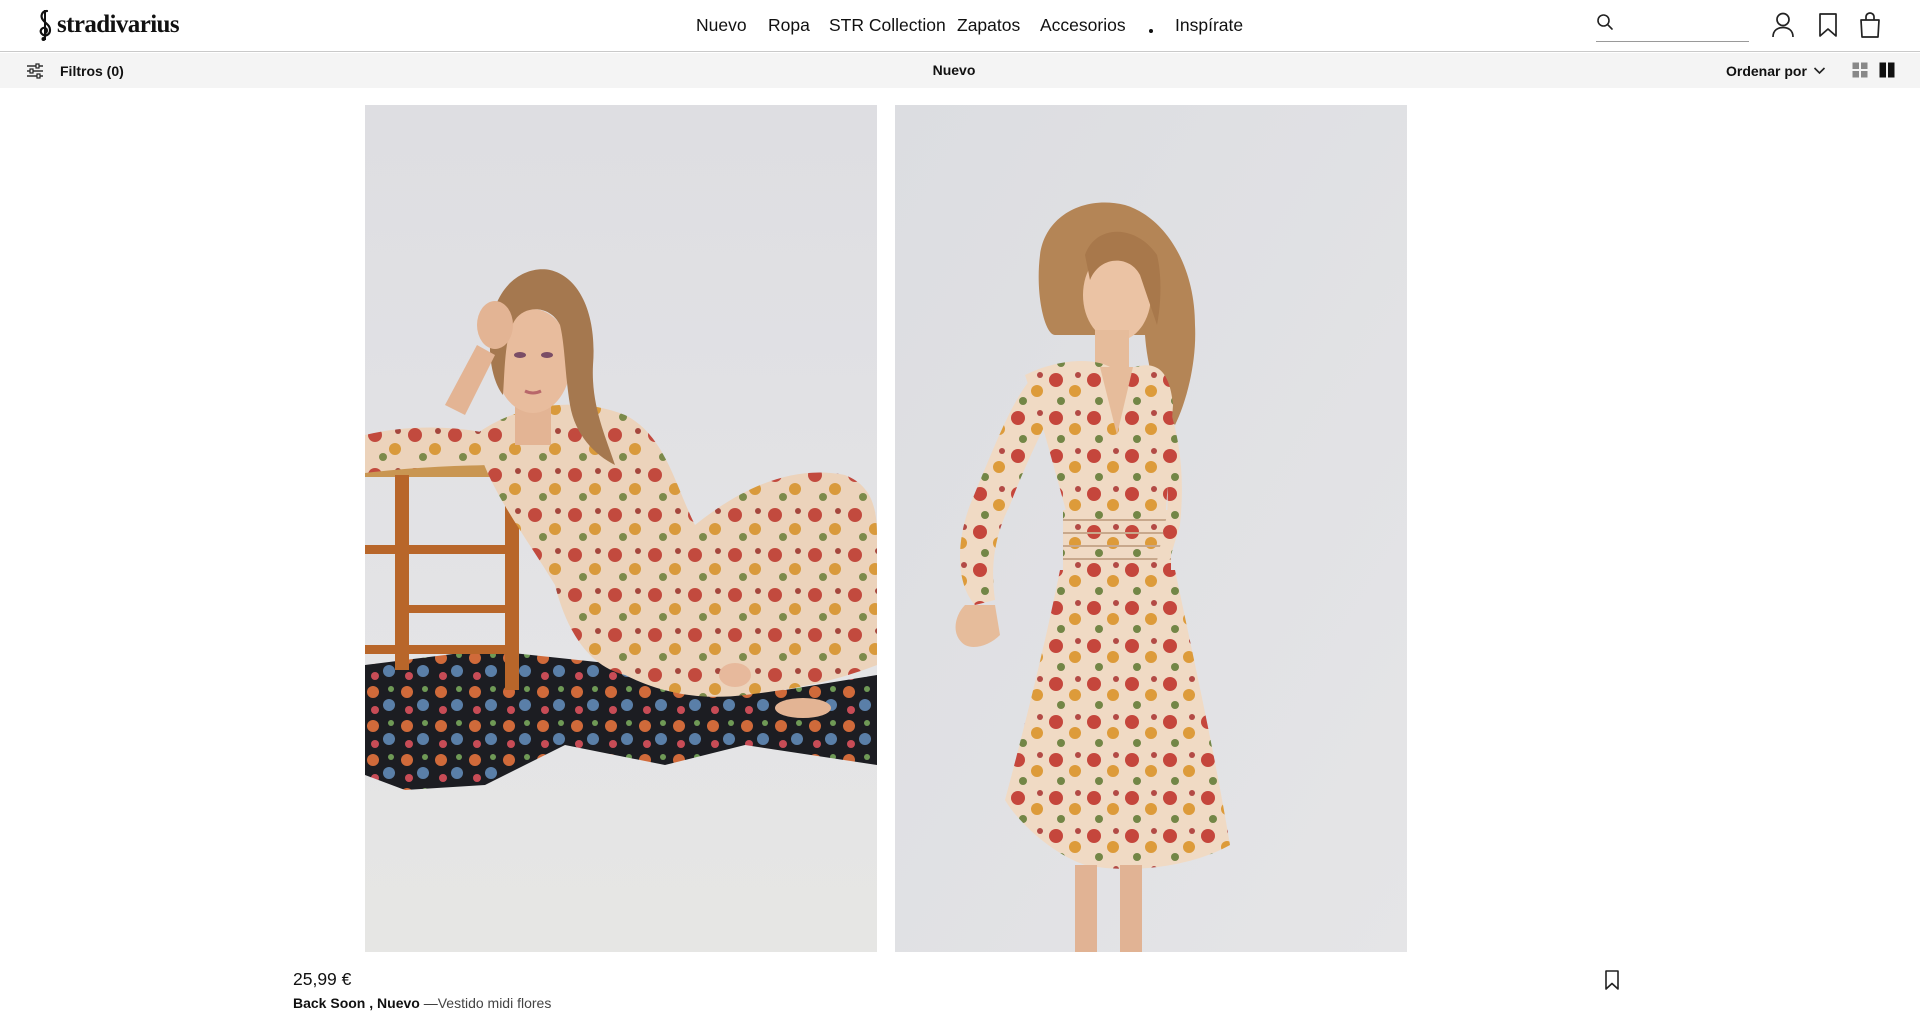  I want to click on search-icon, so click(1605, 22).